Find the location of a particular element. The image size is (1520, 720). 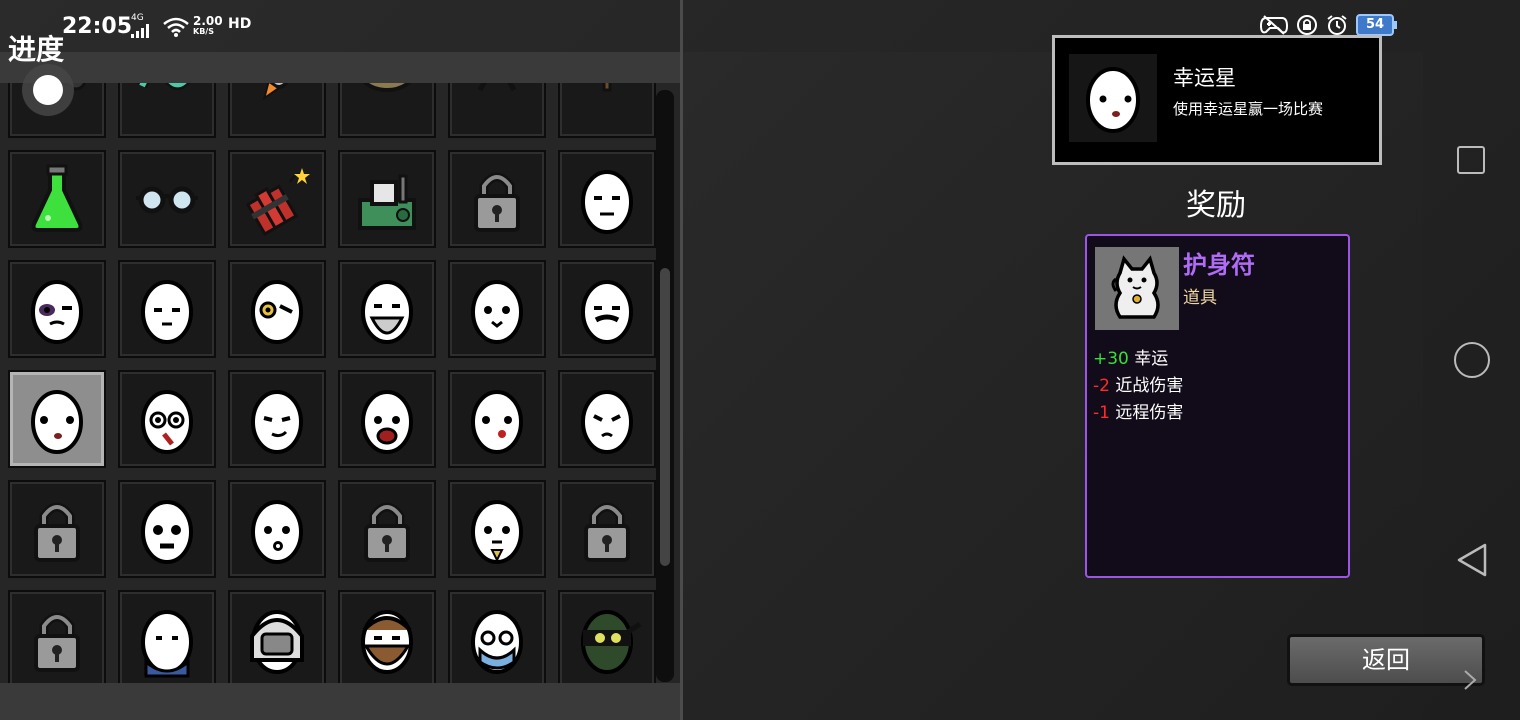

egg-helmet-icon is located at coordinates (277, 642).